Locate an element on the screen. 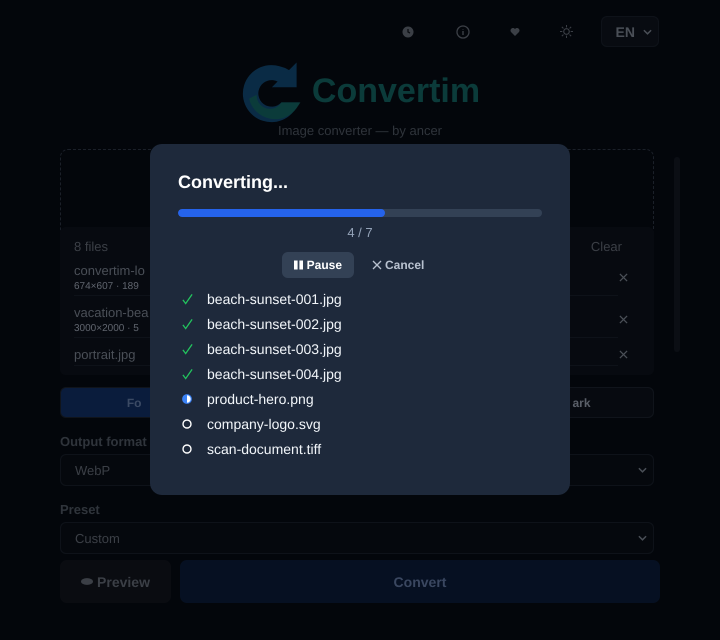 The image size is (720, 640). file-name: beach-sunset-002.jpg is located at coordinates (274, 324).